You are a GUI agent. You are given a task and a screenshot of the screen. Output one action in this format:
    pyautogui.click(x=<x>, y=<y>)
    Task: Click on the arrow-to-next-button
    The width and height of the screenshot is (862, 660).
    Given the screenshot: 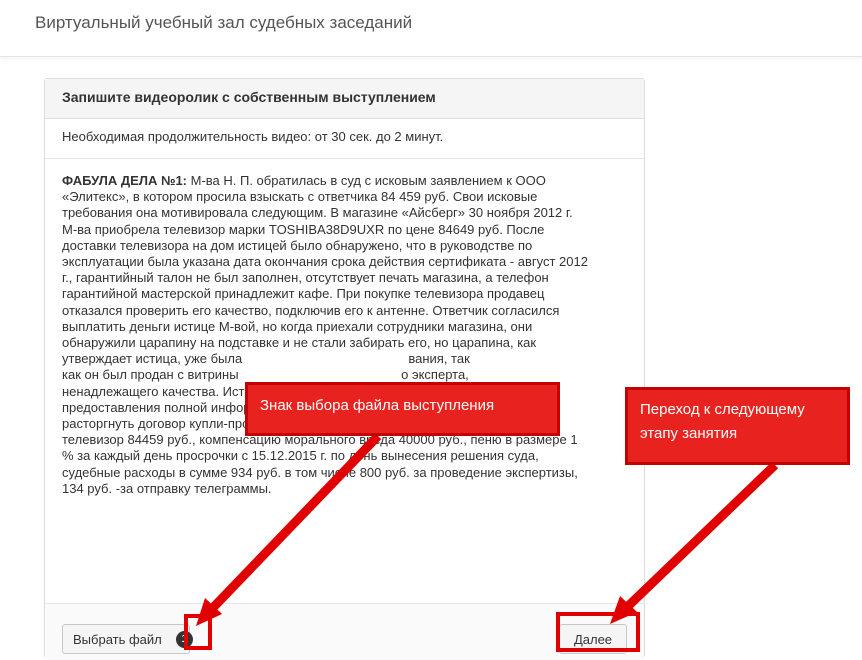 What is the action you would take?
    pyautogui.click(x=698, y=538)
    